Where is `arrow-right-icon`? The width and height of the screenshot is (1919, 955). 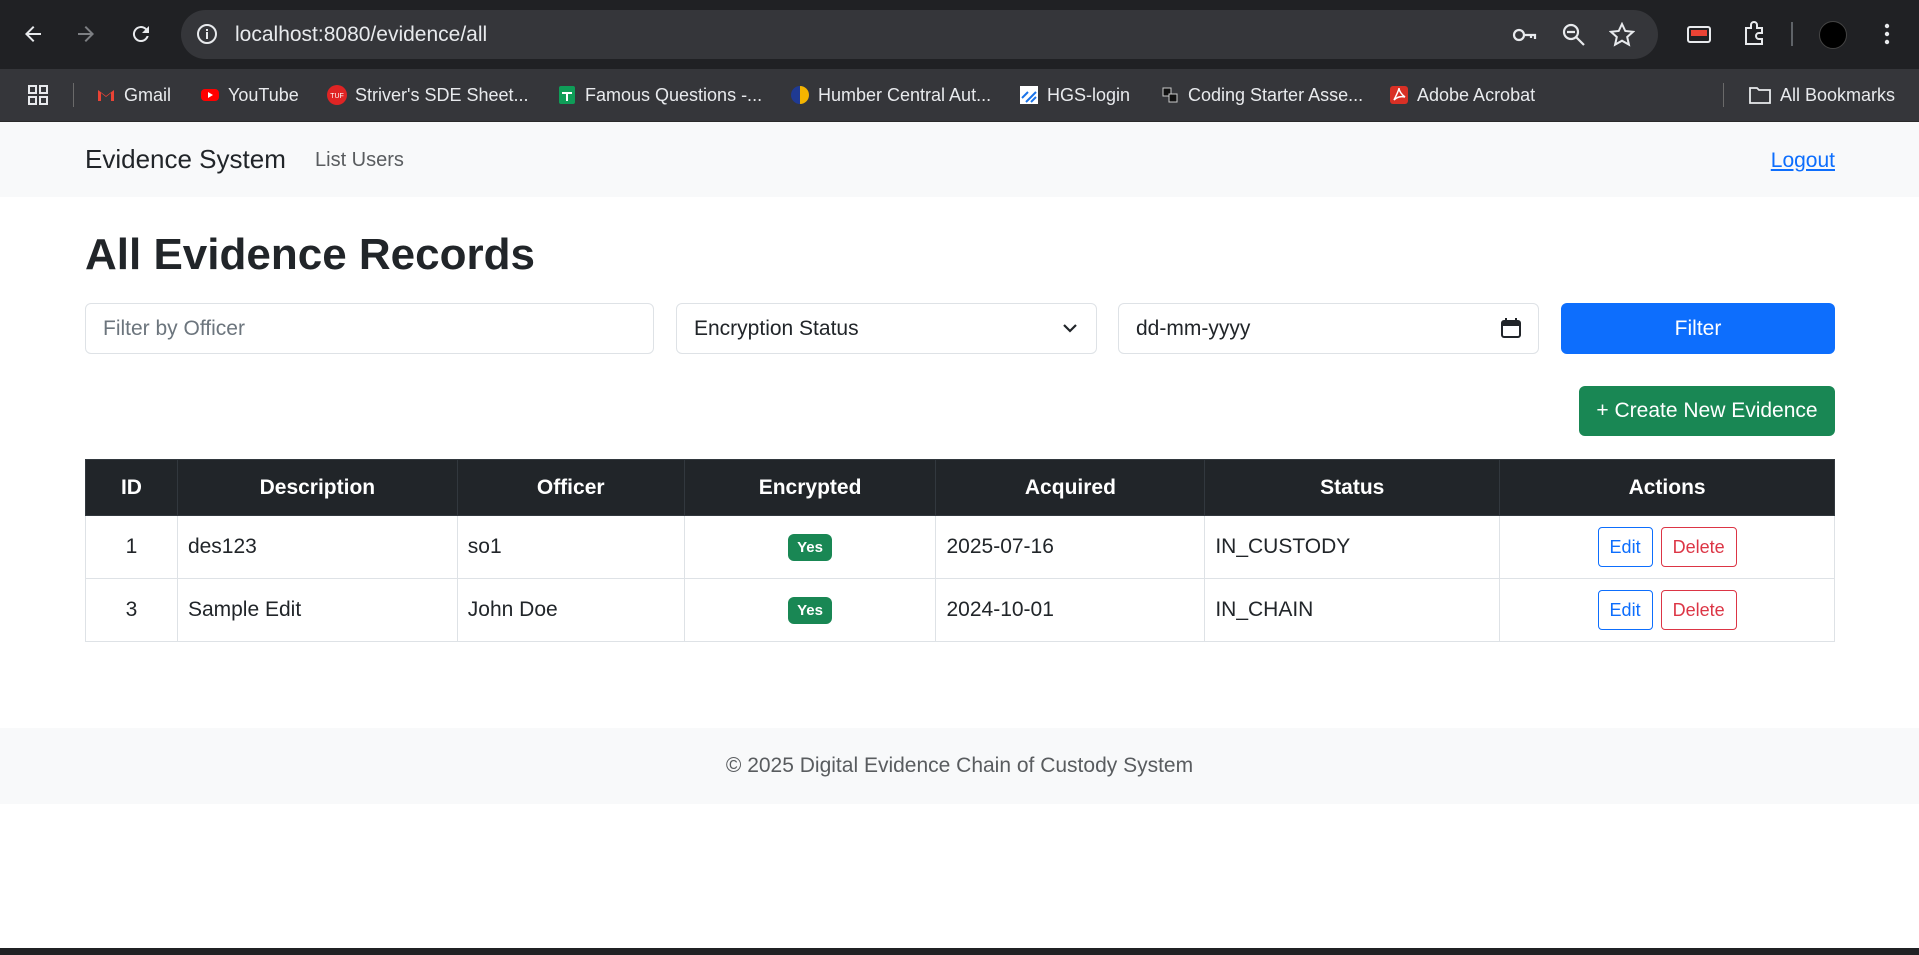 arrow-right-icon is located at coordinates (86, 34).